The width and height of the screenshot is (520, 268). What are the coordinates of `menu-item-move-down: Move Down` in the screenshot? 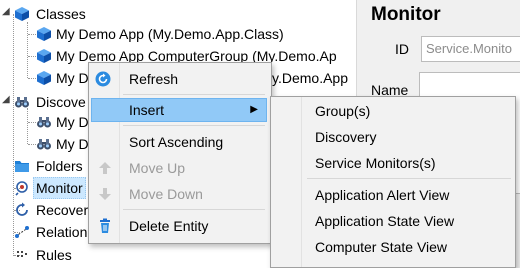 It's located at (179, 194).